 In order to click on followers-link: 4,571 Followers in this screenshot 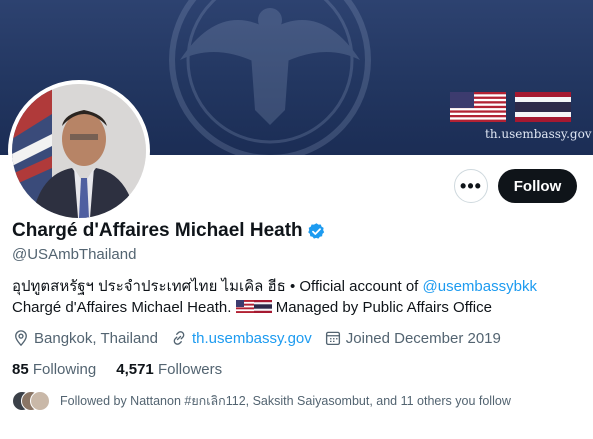, I will do `click(169, 369)`.